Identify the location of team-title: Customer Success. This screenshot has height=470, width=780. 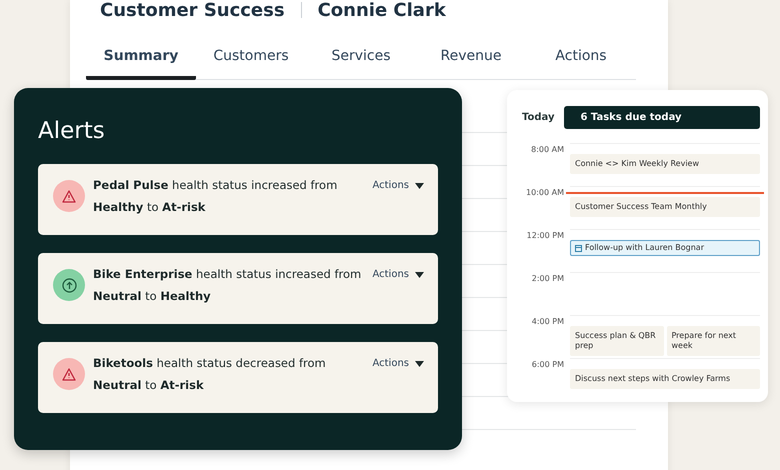
(192, 10).